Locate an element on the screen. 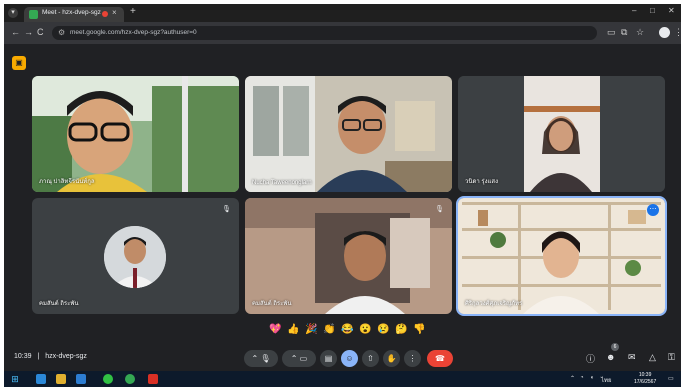 The image size is (683, 389). reaction-sad: 😢 is located at coordinates (383, 330).